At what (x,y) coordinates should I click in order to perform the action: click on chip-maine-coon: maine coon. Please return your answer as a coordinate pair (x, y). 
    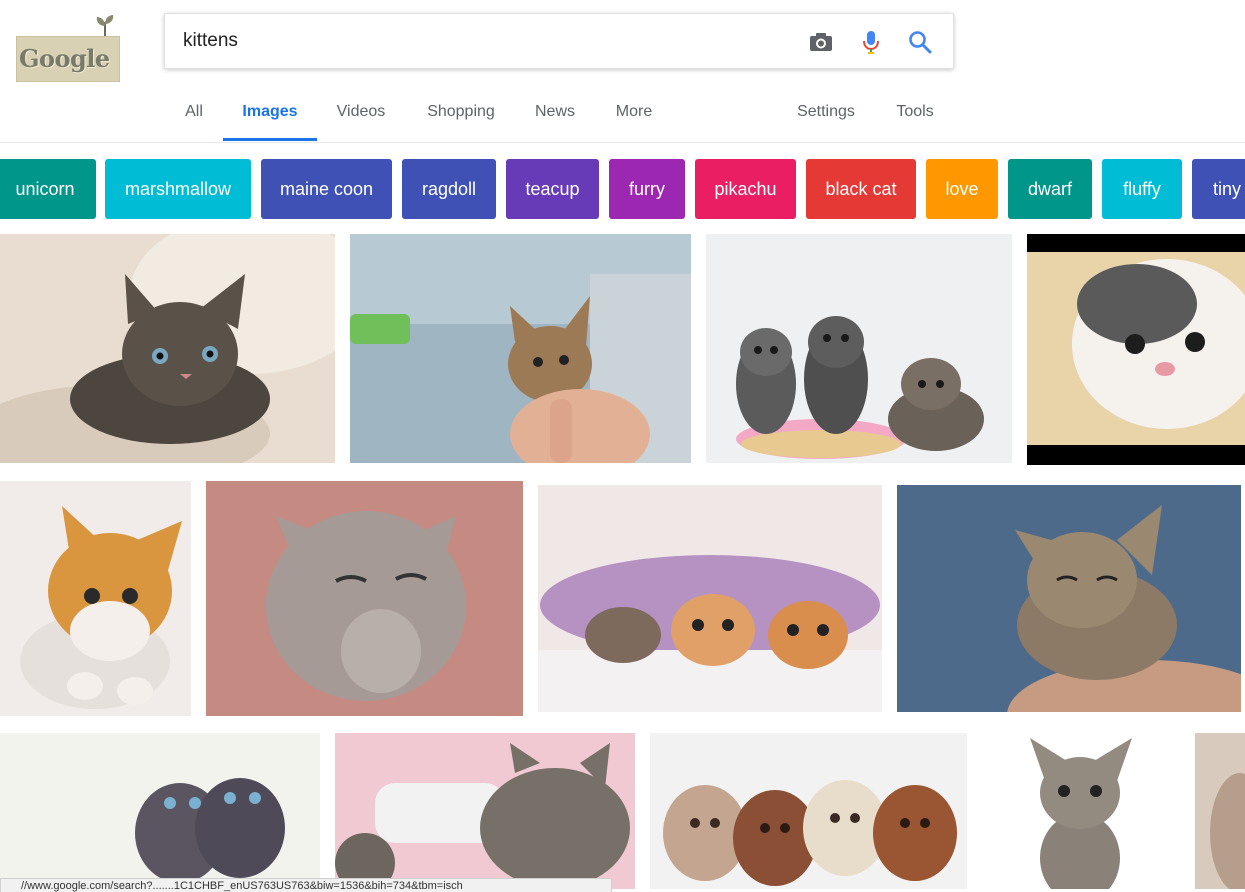
    Looking at the image, I should click on (326, 189).